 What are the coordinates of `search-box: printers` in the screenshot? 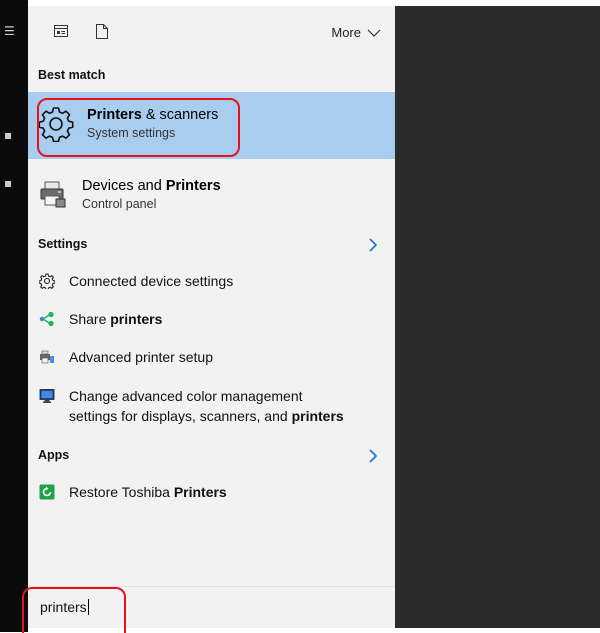 It's located at (211, 607).